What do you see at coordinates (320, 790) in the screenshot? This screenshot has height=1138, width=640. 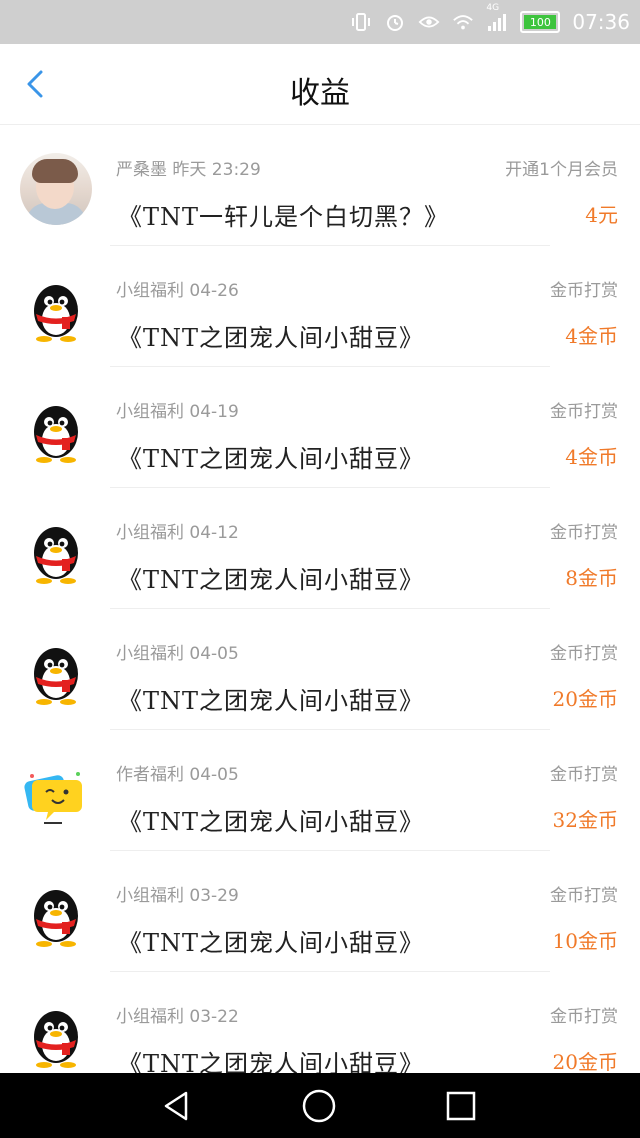 I see `list-item: 作者福利 04-05 《TNT之团宠人间小甜豆》 金币打赏 32金币` at bounding box center [320, 790].